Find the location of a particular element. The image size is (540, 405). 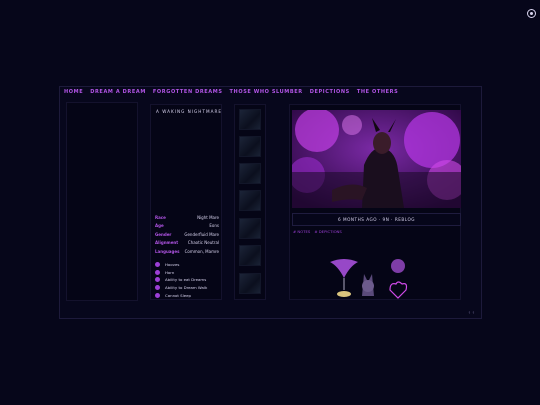

stat-race: Race Night Mare is located at coordinates (187, 218).